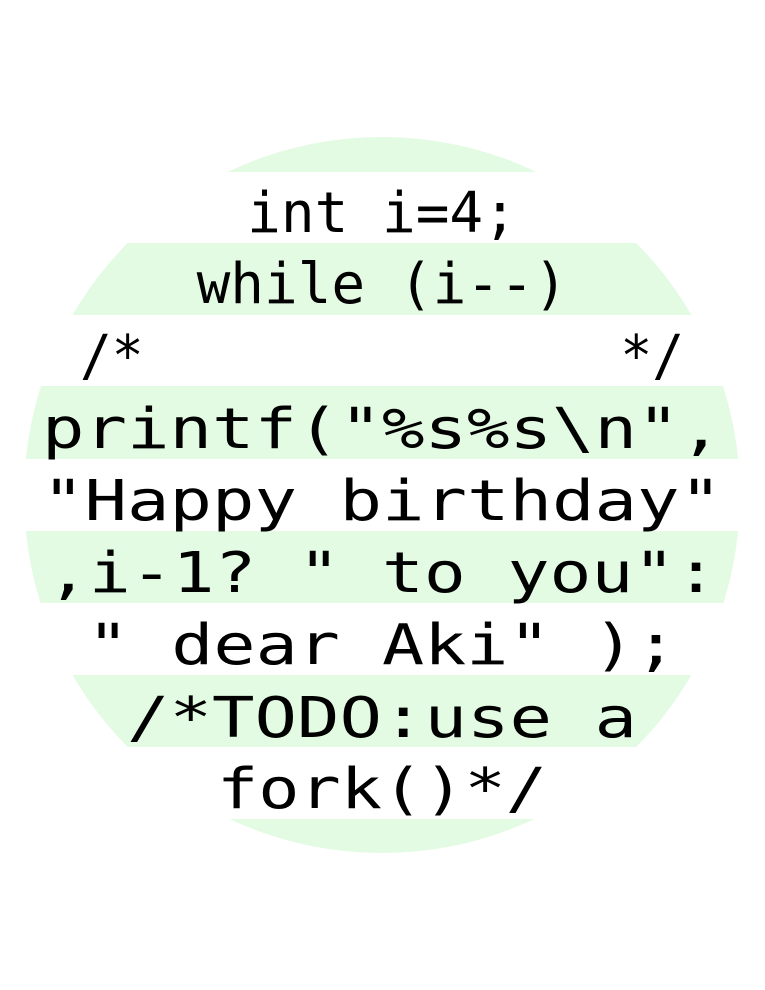 The width and height of the screenshot is (765, 990). Describe the element at coordinates (382, 789) in the screenshot. I see `code-line: fork()*/` at that location.